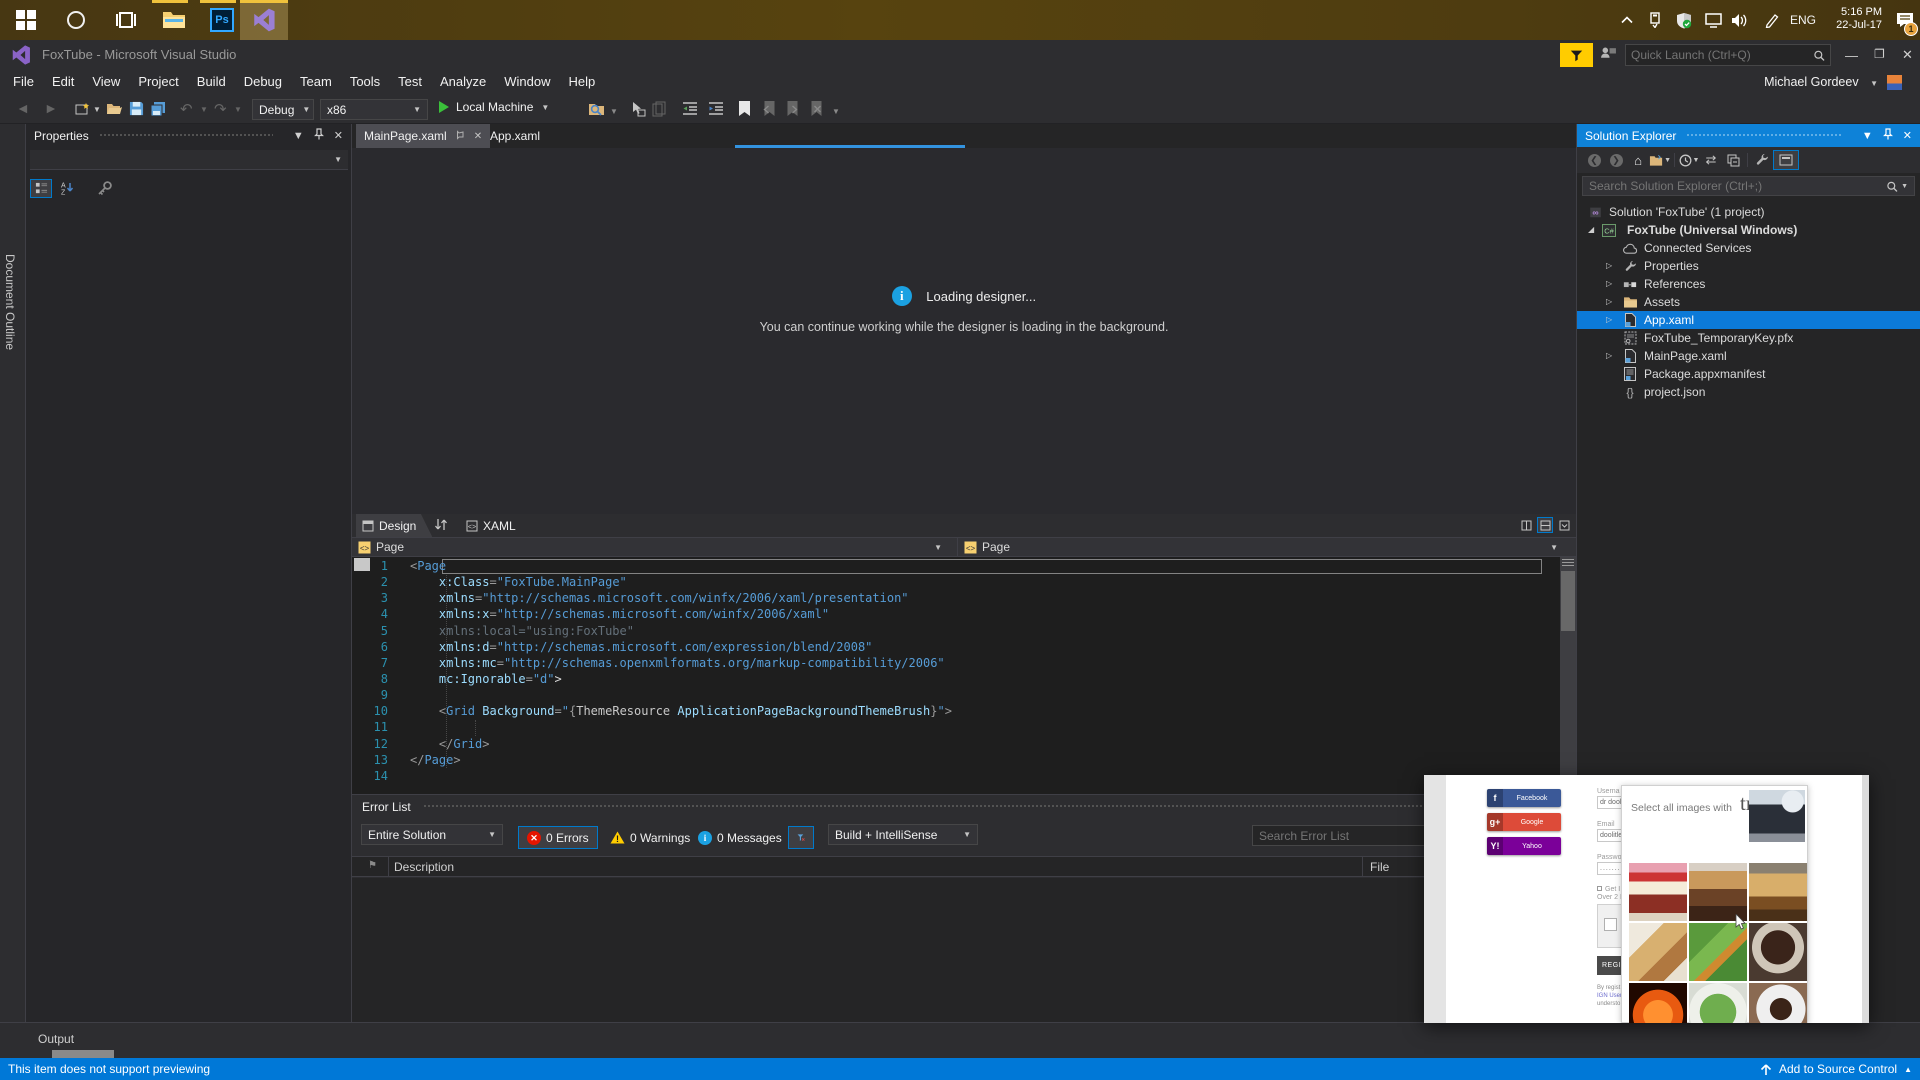 The width and height of the screenshot is (1920, 1080). What do you see at coordinates (126, 20) in the screenshot?
I see `task-view-button` at bounding box center [126, 20].